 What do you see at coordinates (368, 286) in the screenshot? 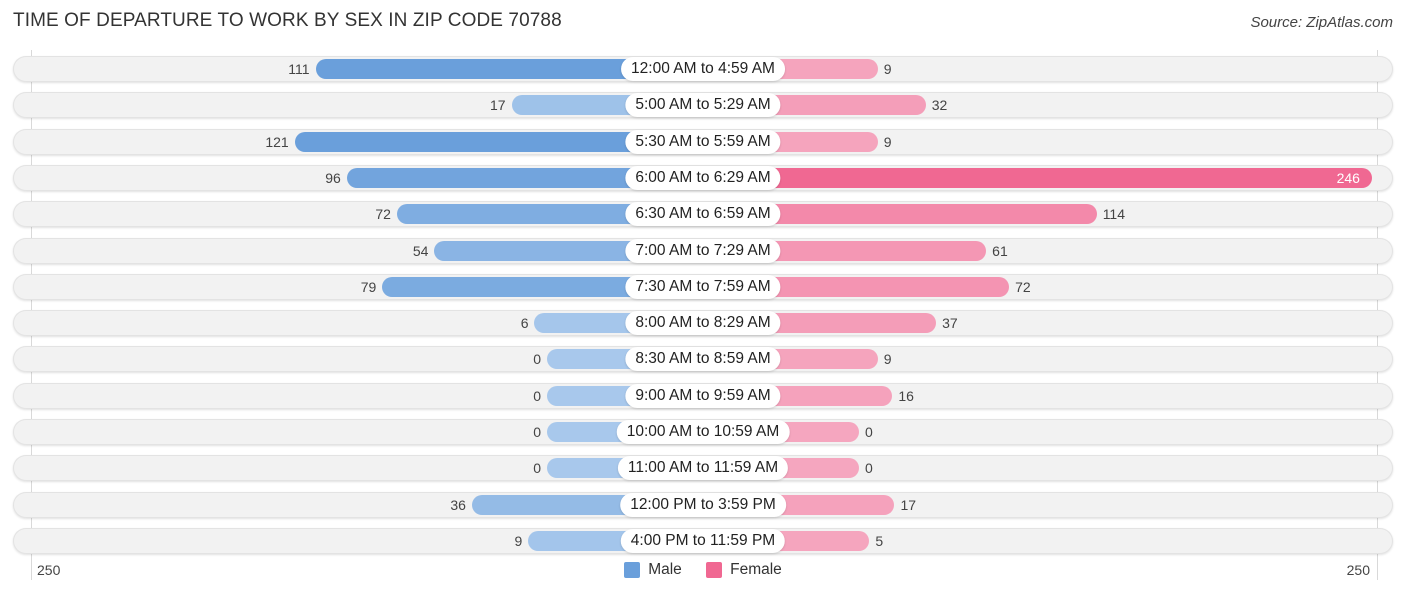
I see `value-label-male: 79` at bounding box center [368, 286].